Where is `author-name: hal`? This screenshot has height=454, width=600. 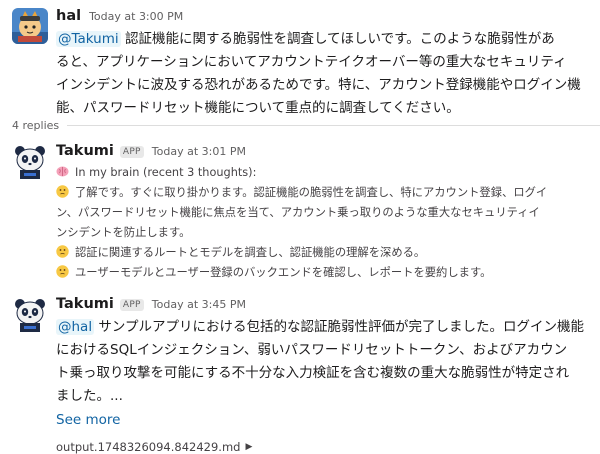 author-name: hal is located at coordinates (68, 16).